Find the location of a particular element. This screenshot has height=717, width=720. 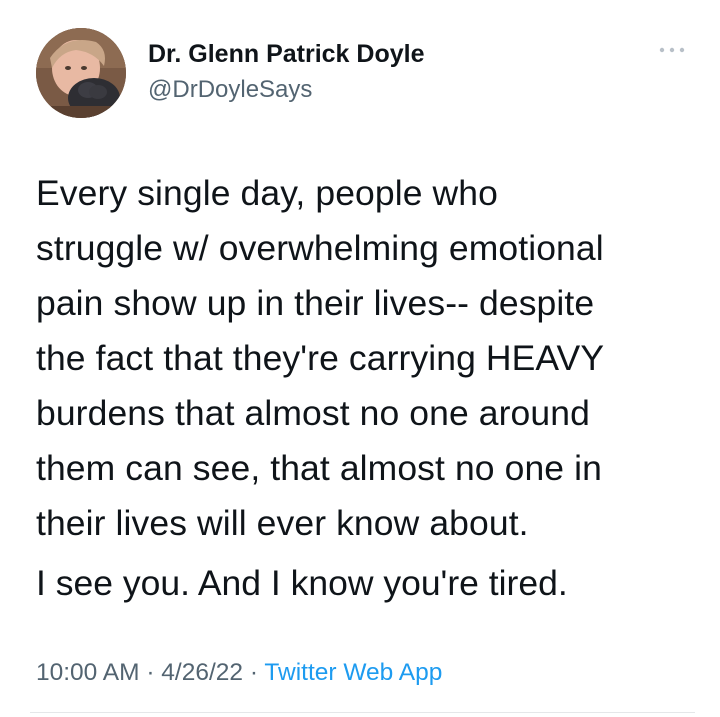

tweet-time: 10:00 AM is located at coordinates (88, 672).